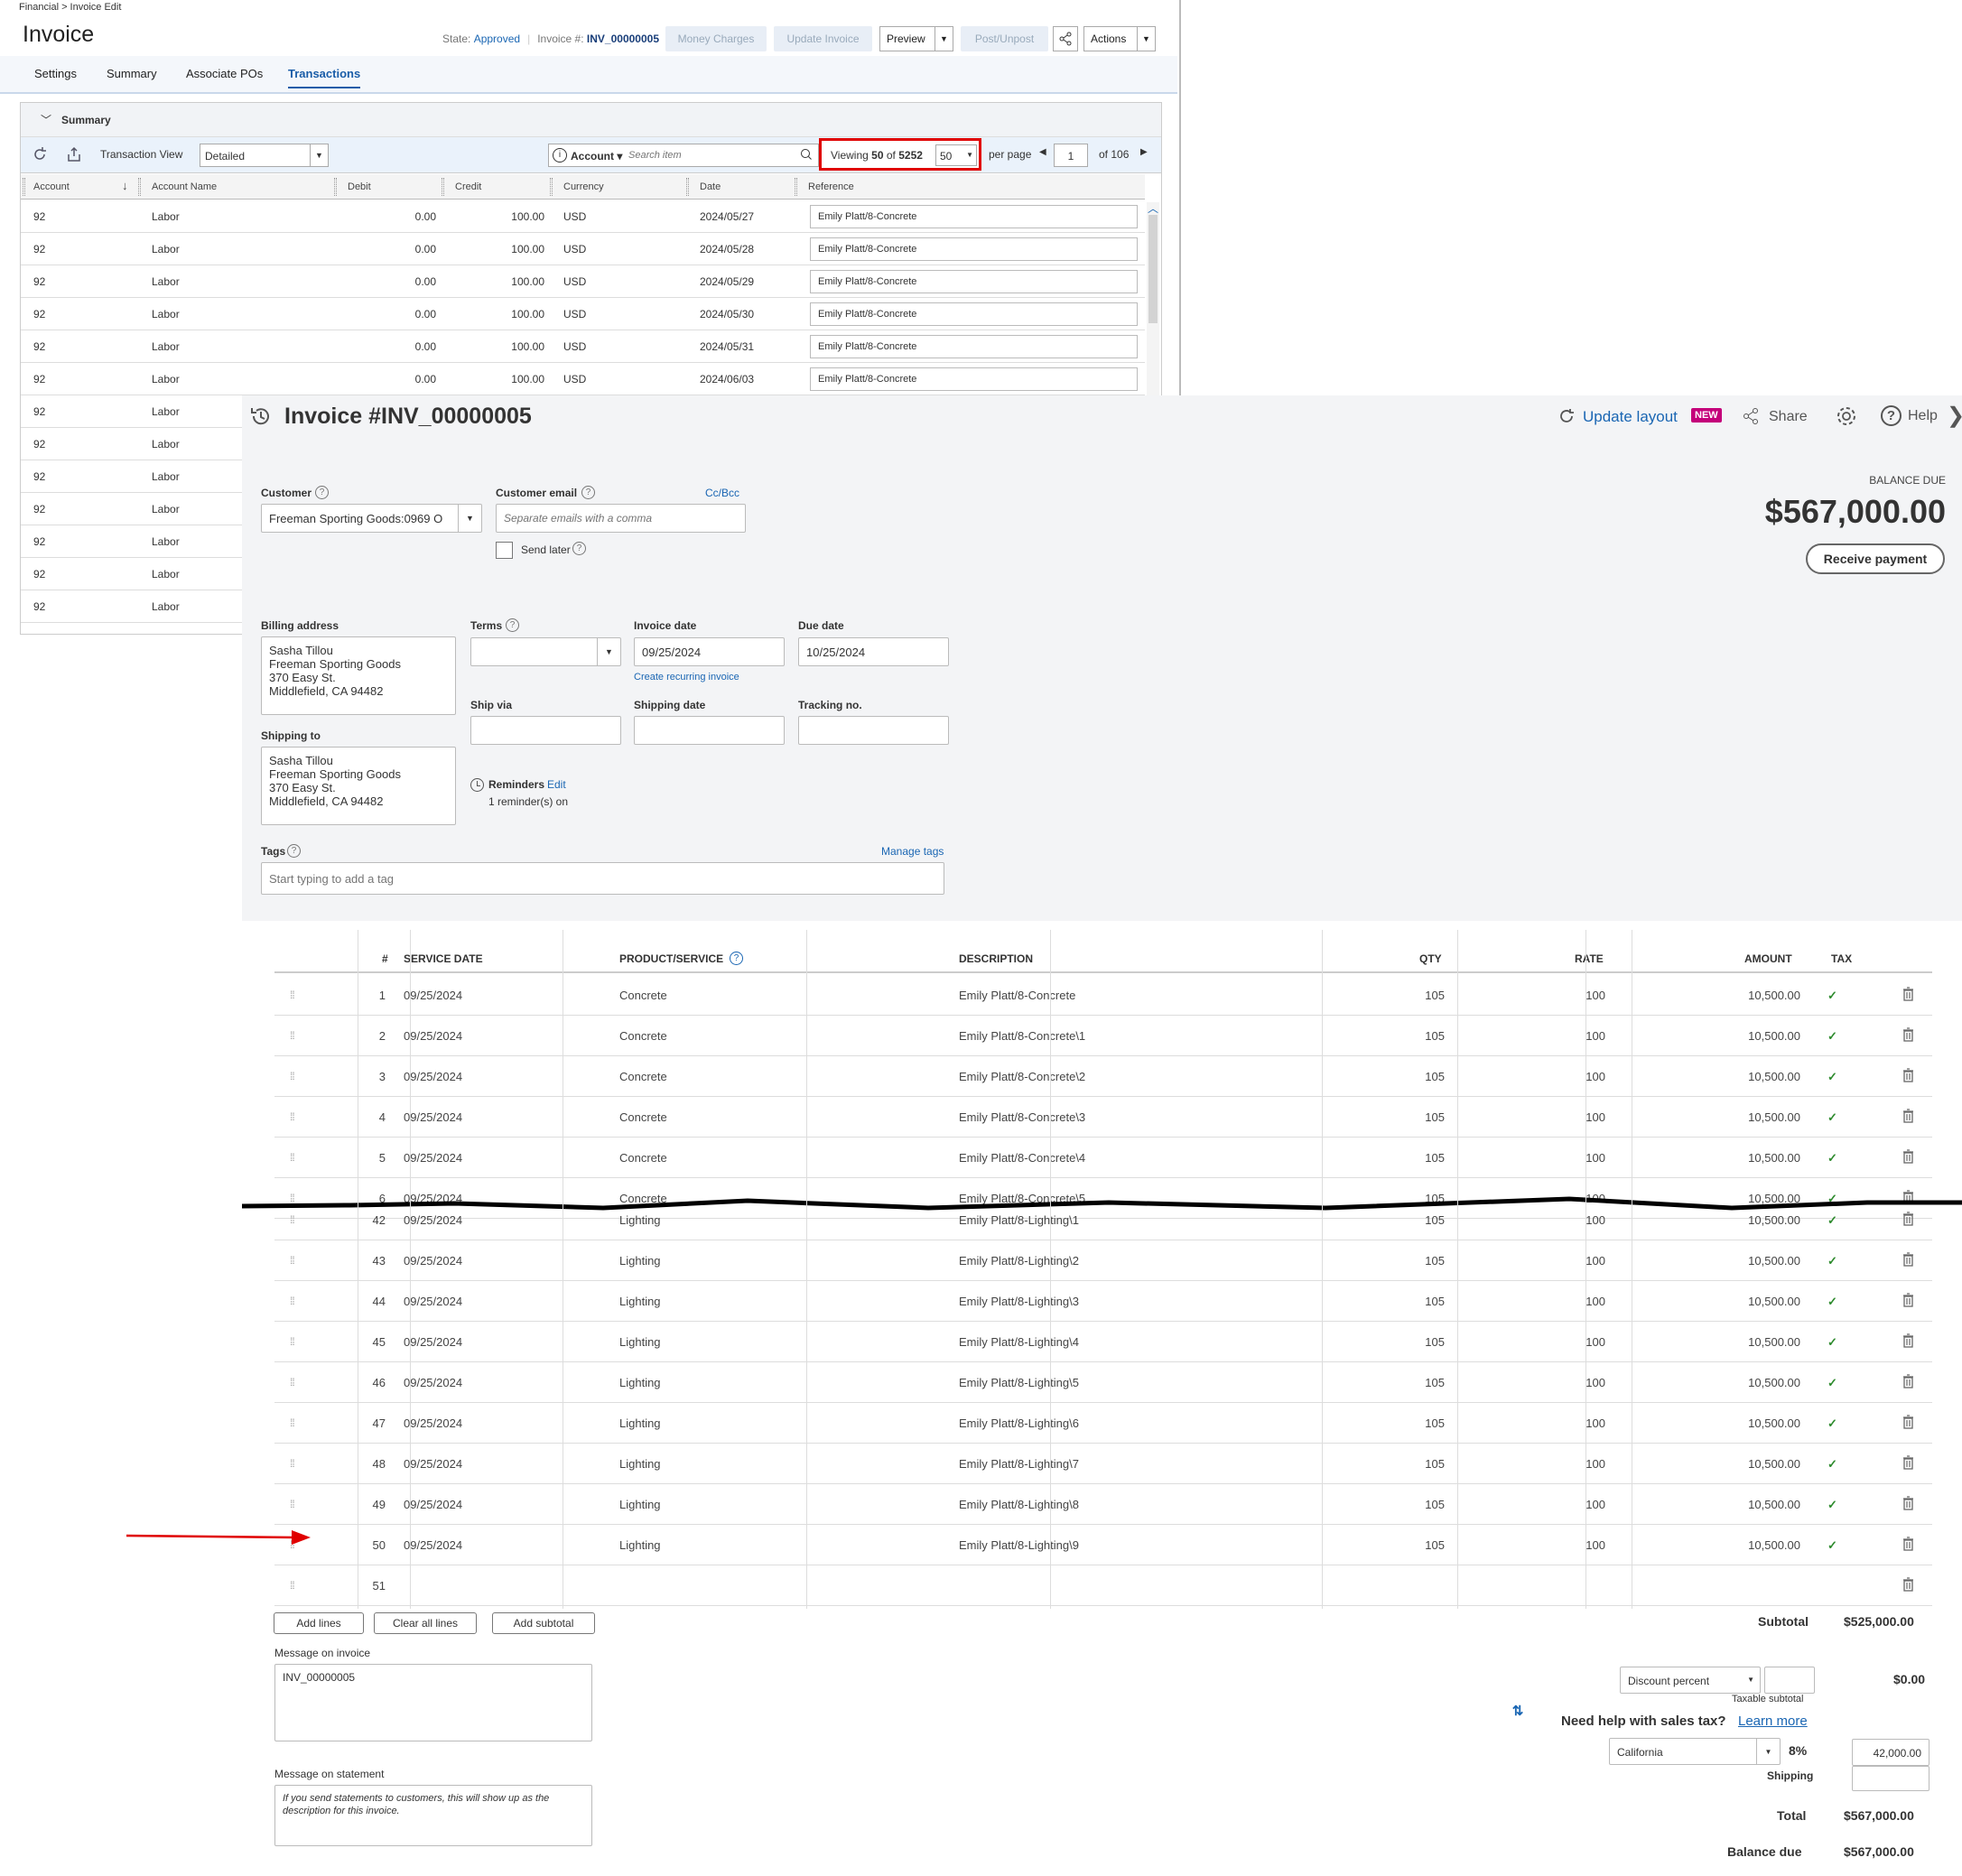 This screenshot has height=1876, width=1962. Describe the element at coordinates (873, 731) in the screenshot. I see `tracking-input` at that location.